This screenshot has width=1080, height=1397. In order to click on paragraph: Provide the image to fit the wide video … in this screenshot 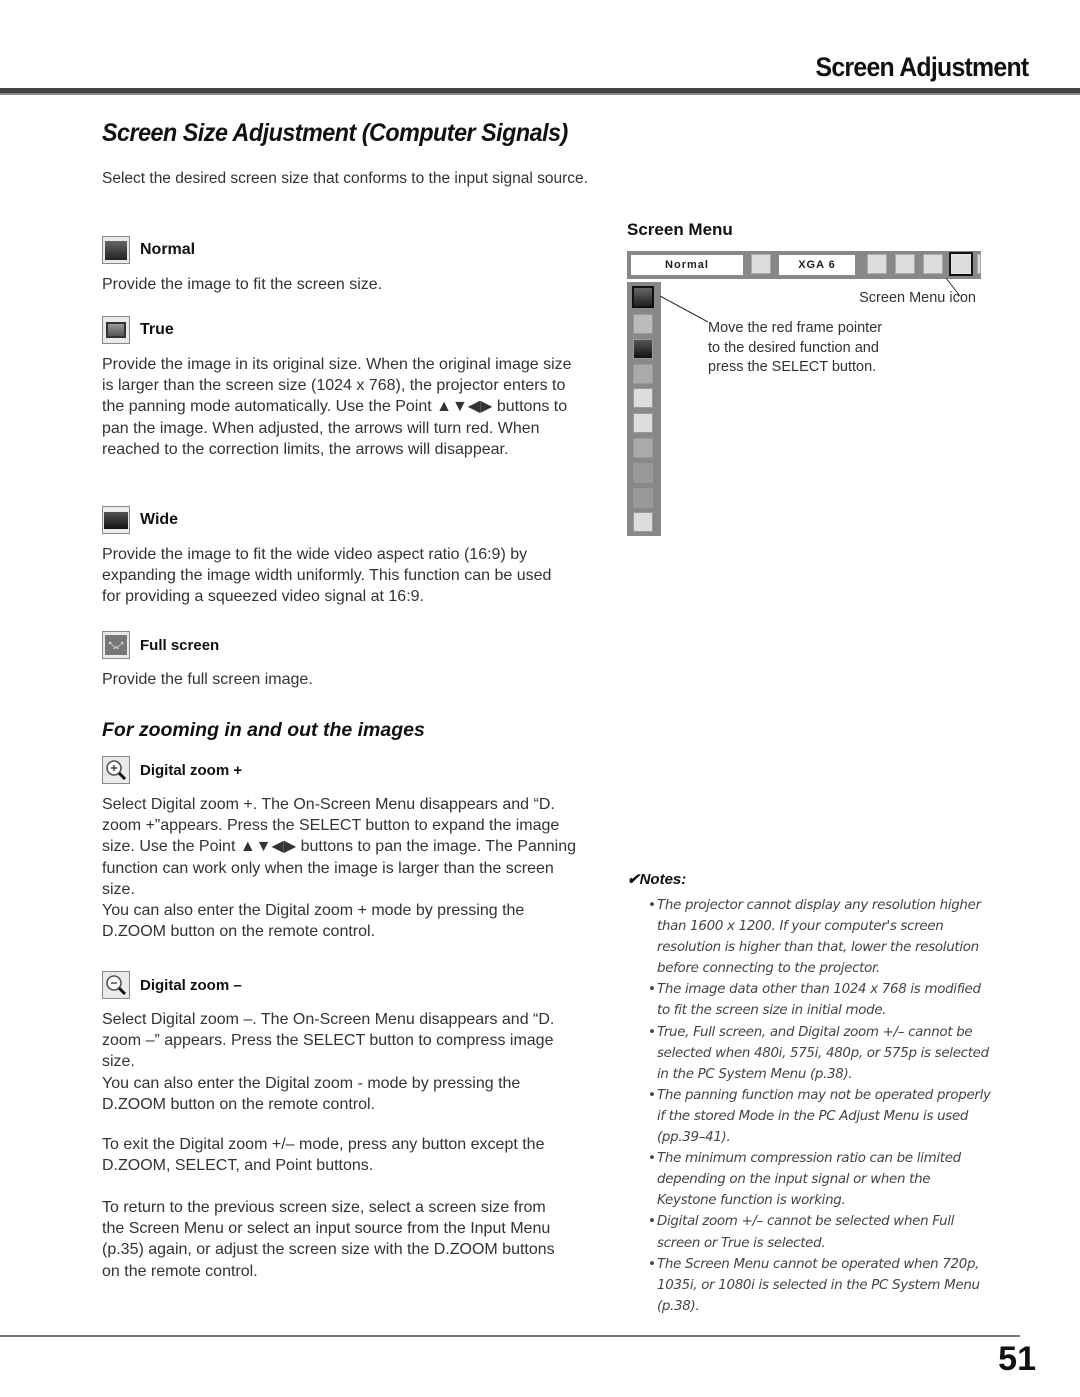, I will do `click(327, 576)`.